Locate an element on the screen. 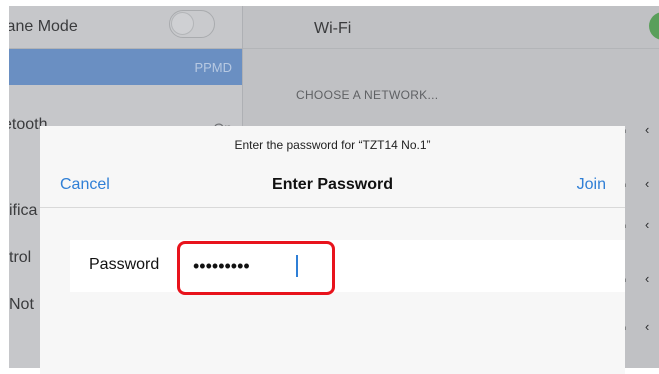 This screenshot has width=659, height=374. wifi-network-value: PPMD is located at coordinates (213, 67).